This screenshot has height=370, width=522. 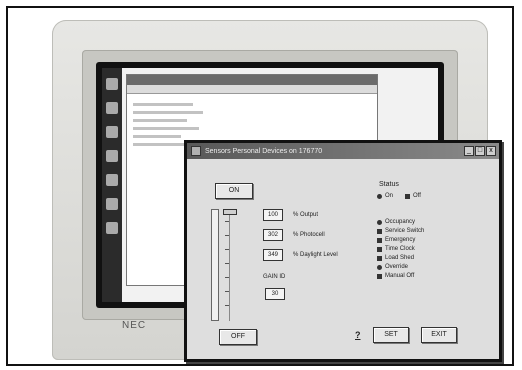 I want to click on taskbar, so click(x=112, y=185).